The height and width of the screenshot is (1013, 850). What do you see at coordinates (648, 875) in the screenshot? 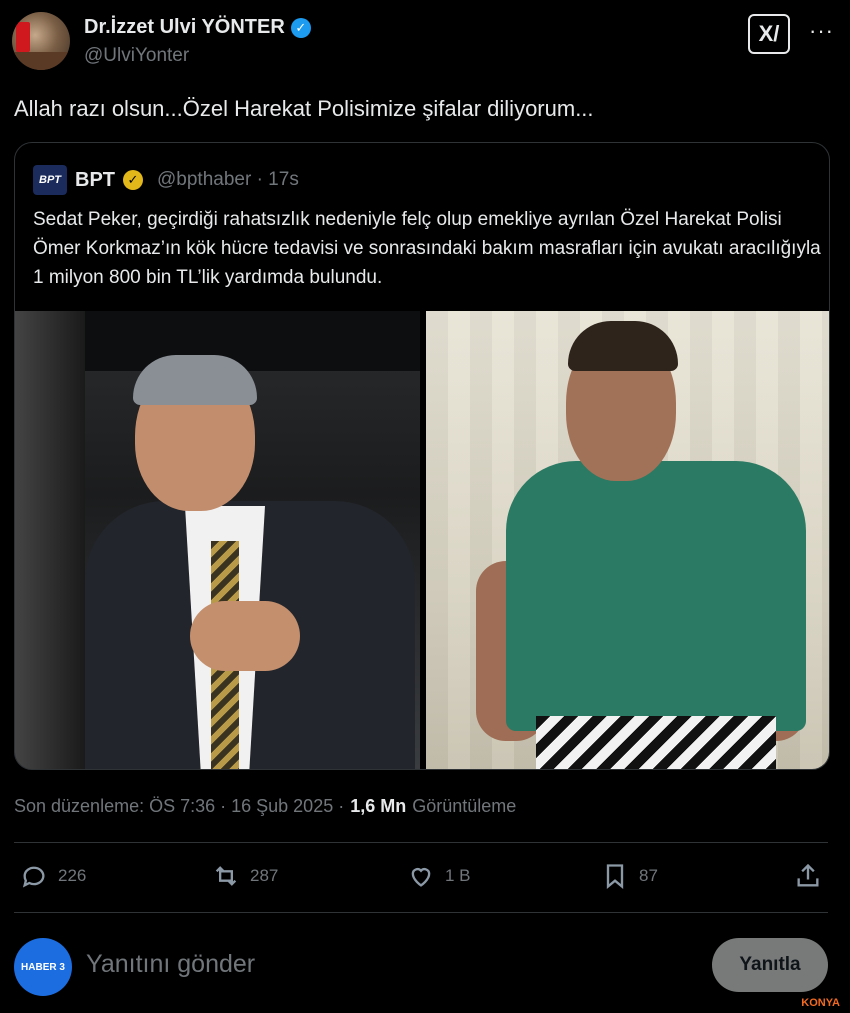
I see `bookmark-count: 87` at bounding box center [648, 875].